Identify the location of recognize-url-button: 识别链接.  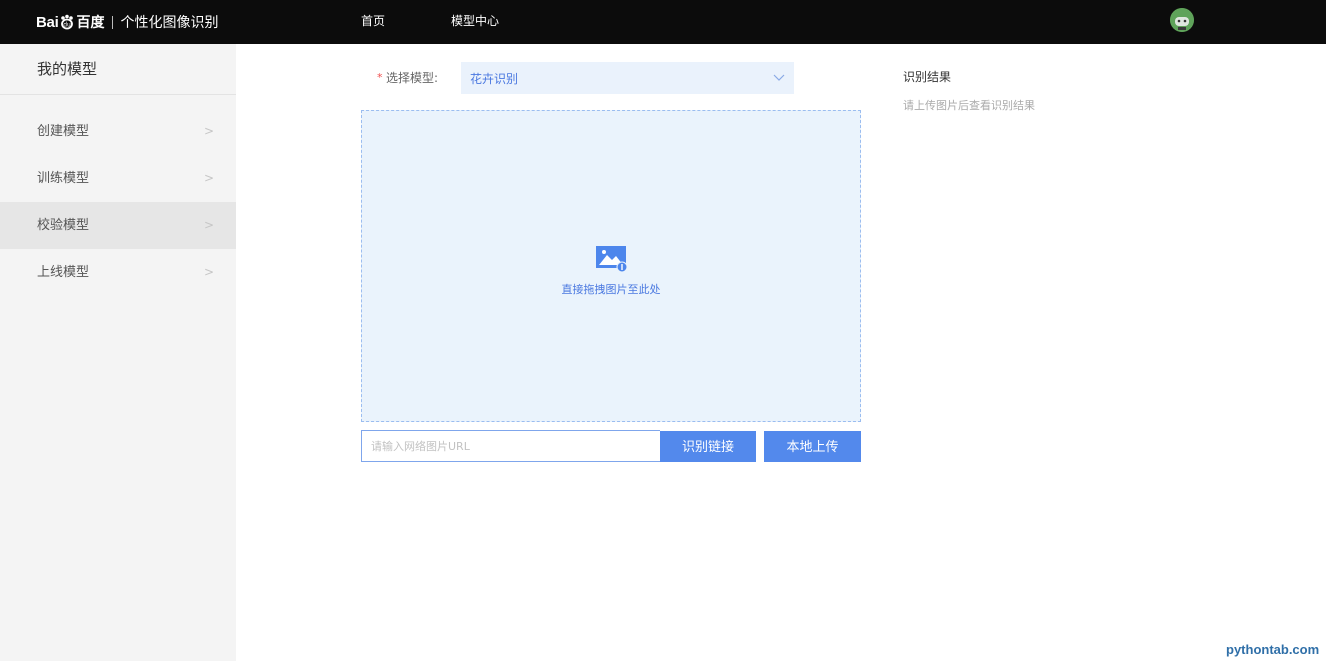
(708, 446).